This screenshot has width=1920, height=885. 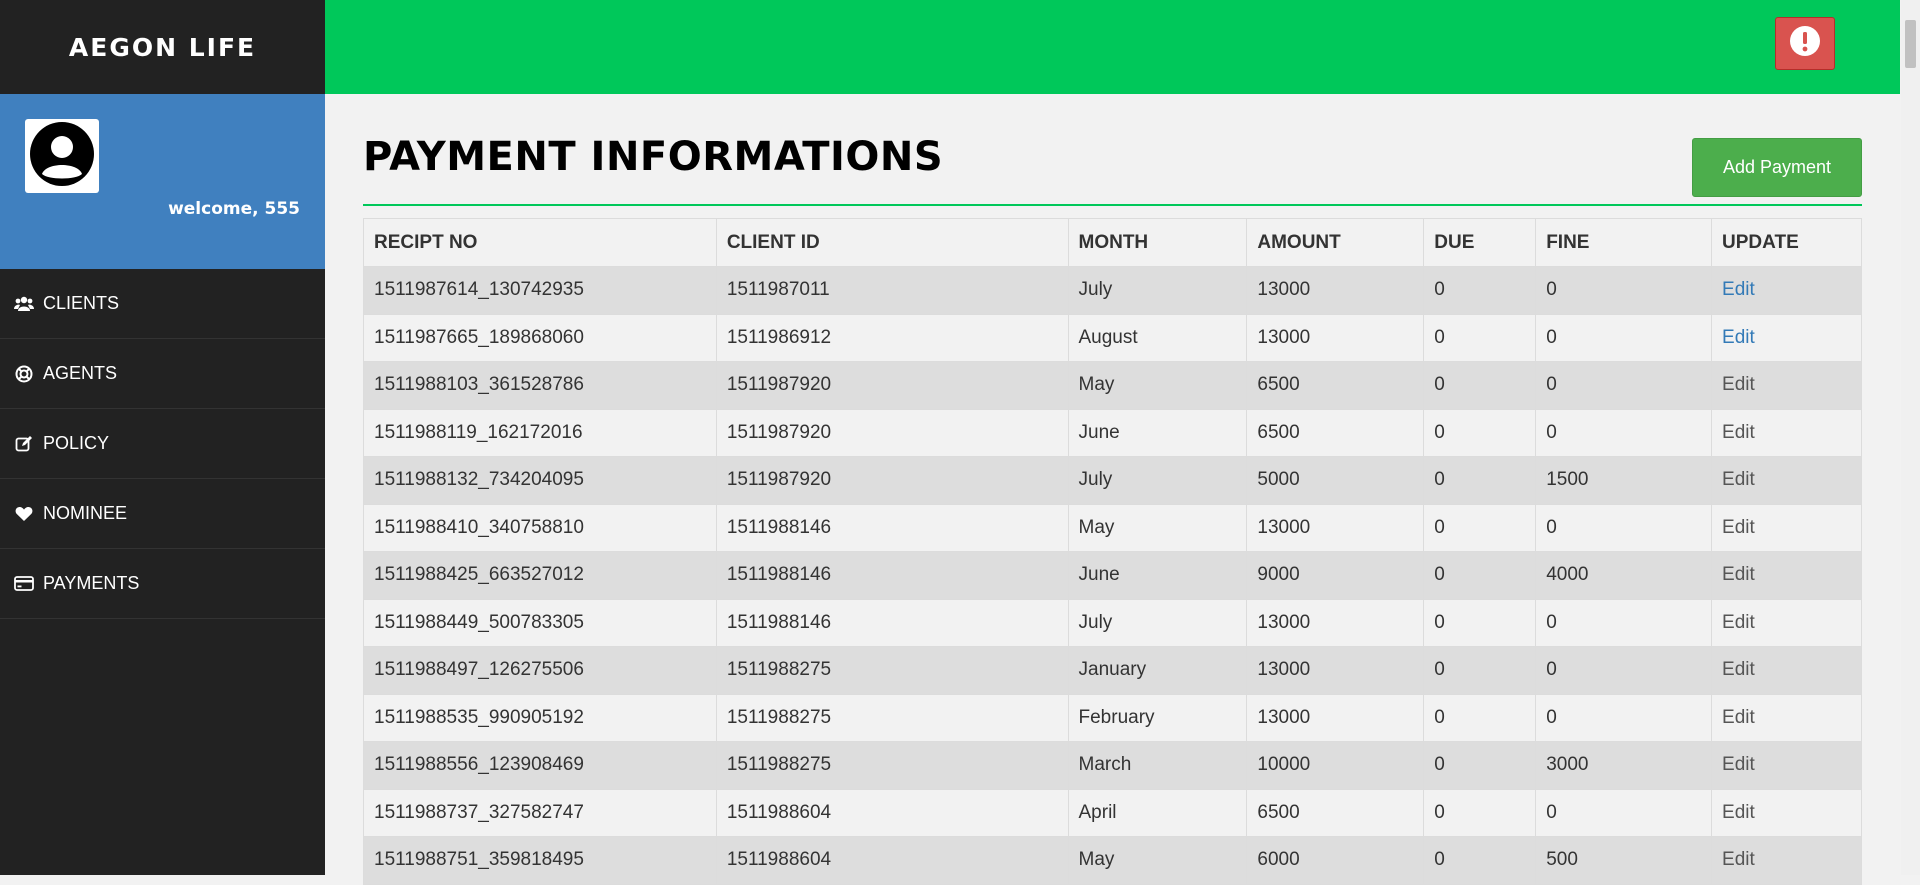 I want to click on table-cell: 1511988425_663527012, so click(x=540, y=575).